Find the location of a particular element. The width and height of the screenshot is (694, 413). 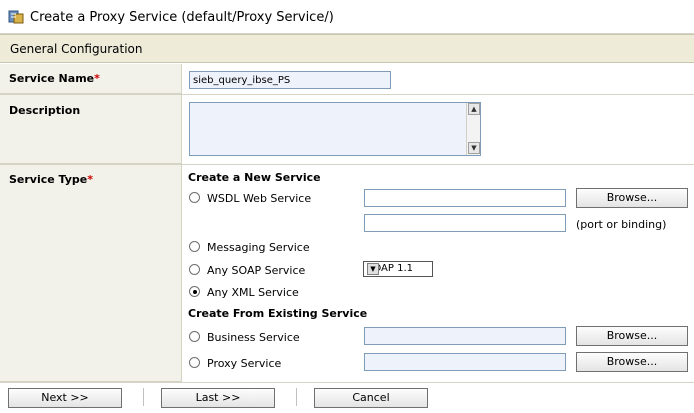

cancel-button: Cancel is located at coordinates (371, 398).